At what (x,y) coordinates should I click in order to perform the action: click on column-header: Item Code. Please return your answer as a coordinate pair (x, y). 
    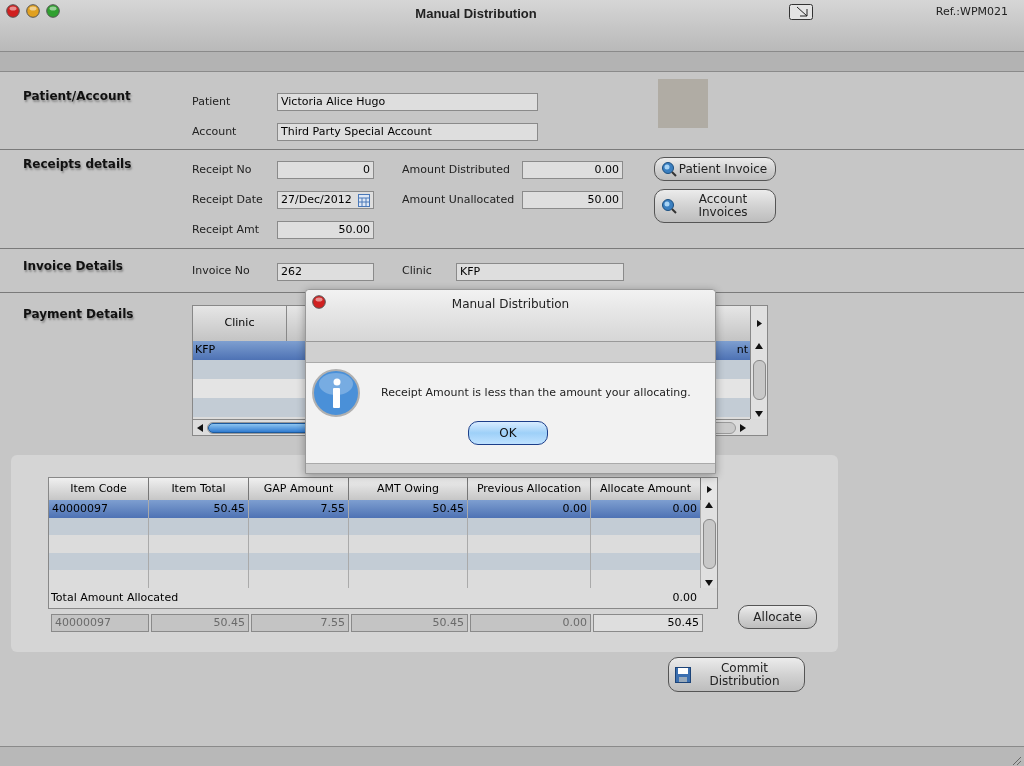
    Looking at the image, I should click on (99, 489).